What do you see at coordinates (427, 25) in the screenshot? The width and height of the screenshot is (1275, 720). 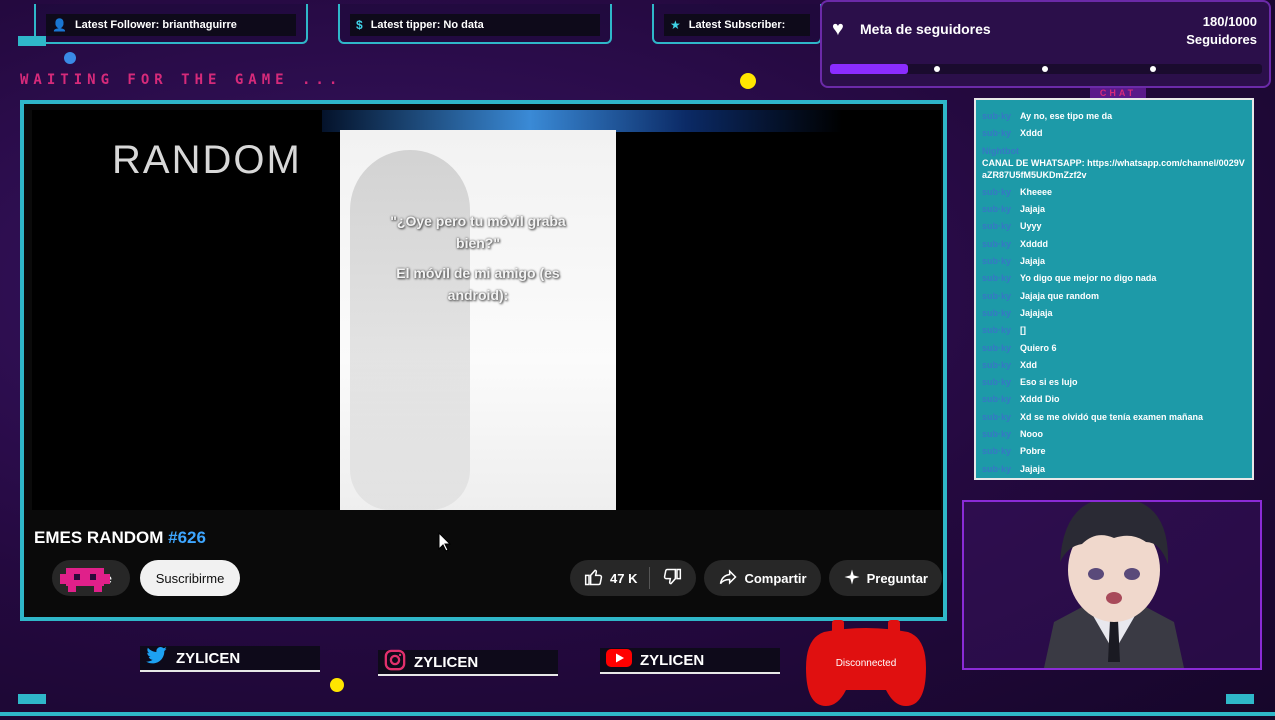 I see `latest-tipper-text: Latest tipper: No data` at bounding box center [427, 25].